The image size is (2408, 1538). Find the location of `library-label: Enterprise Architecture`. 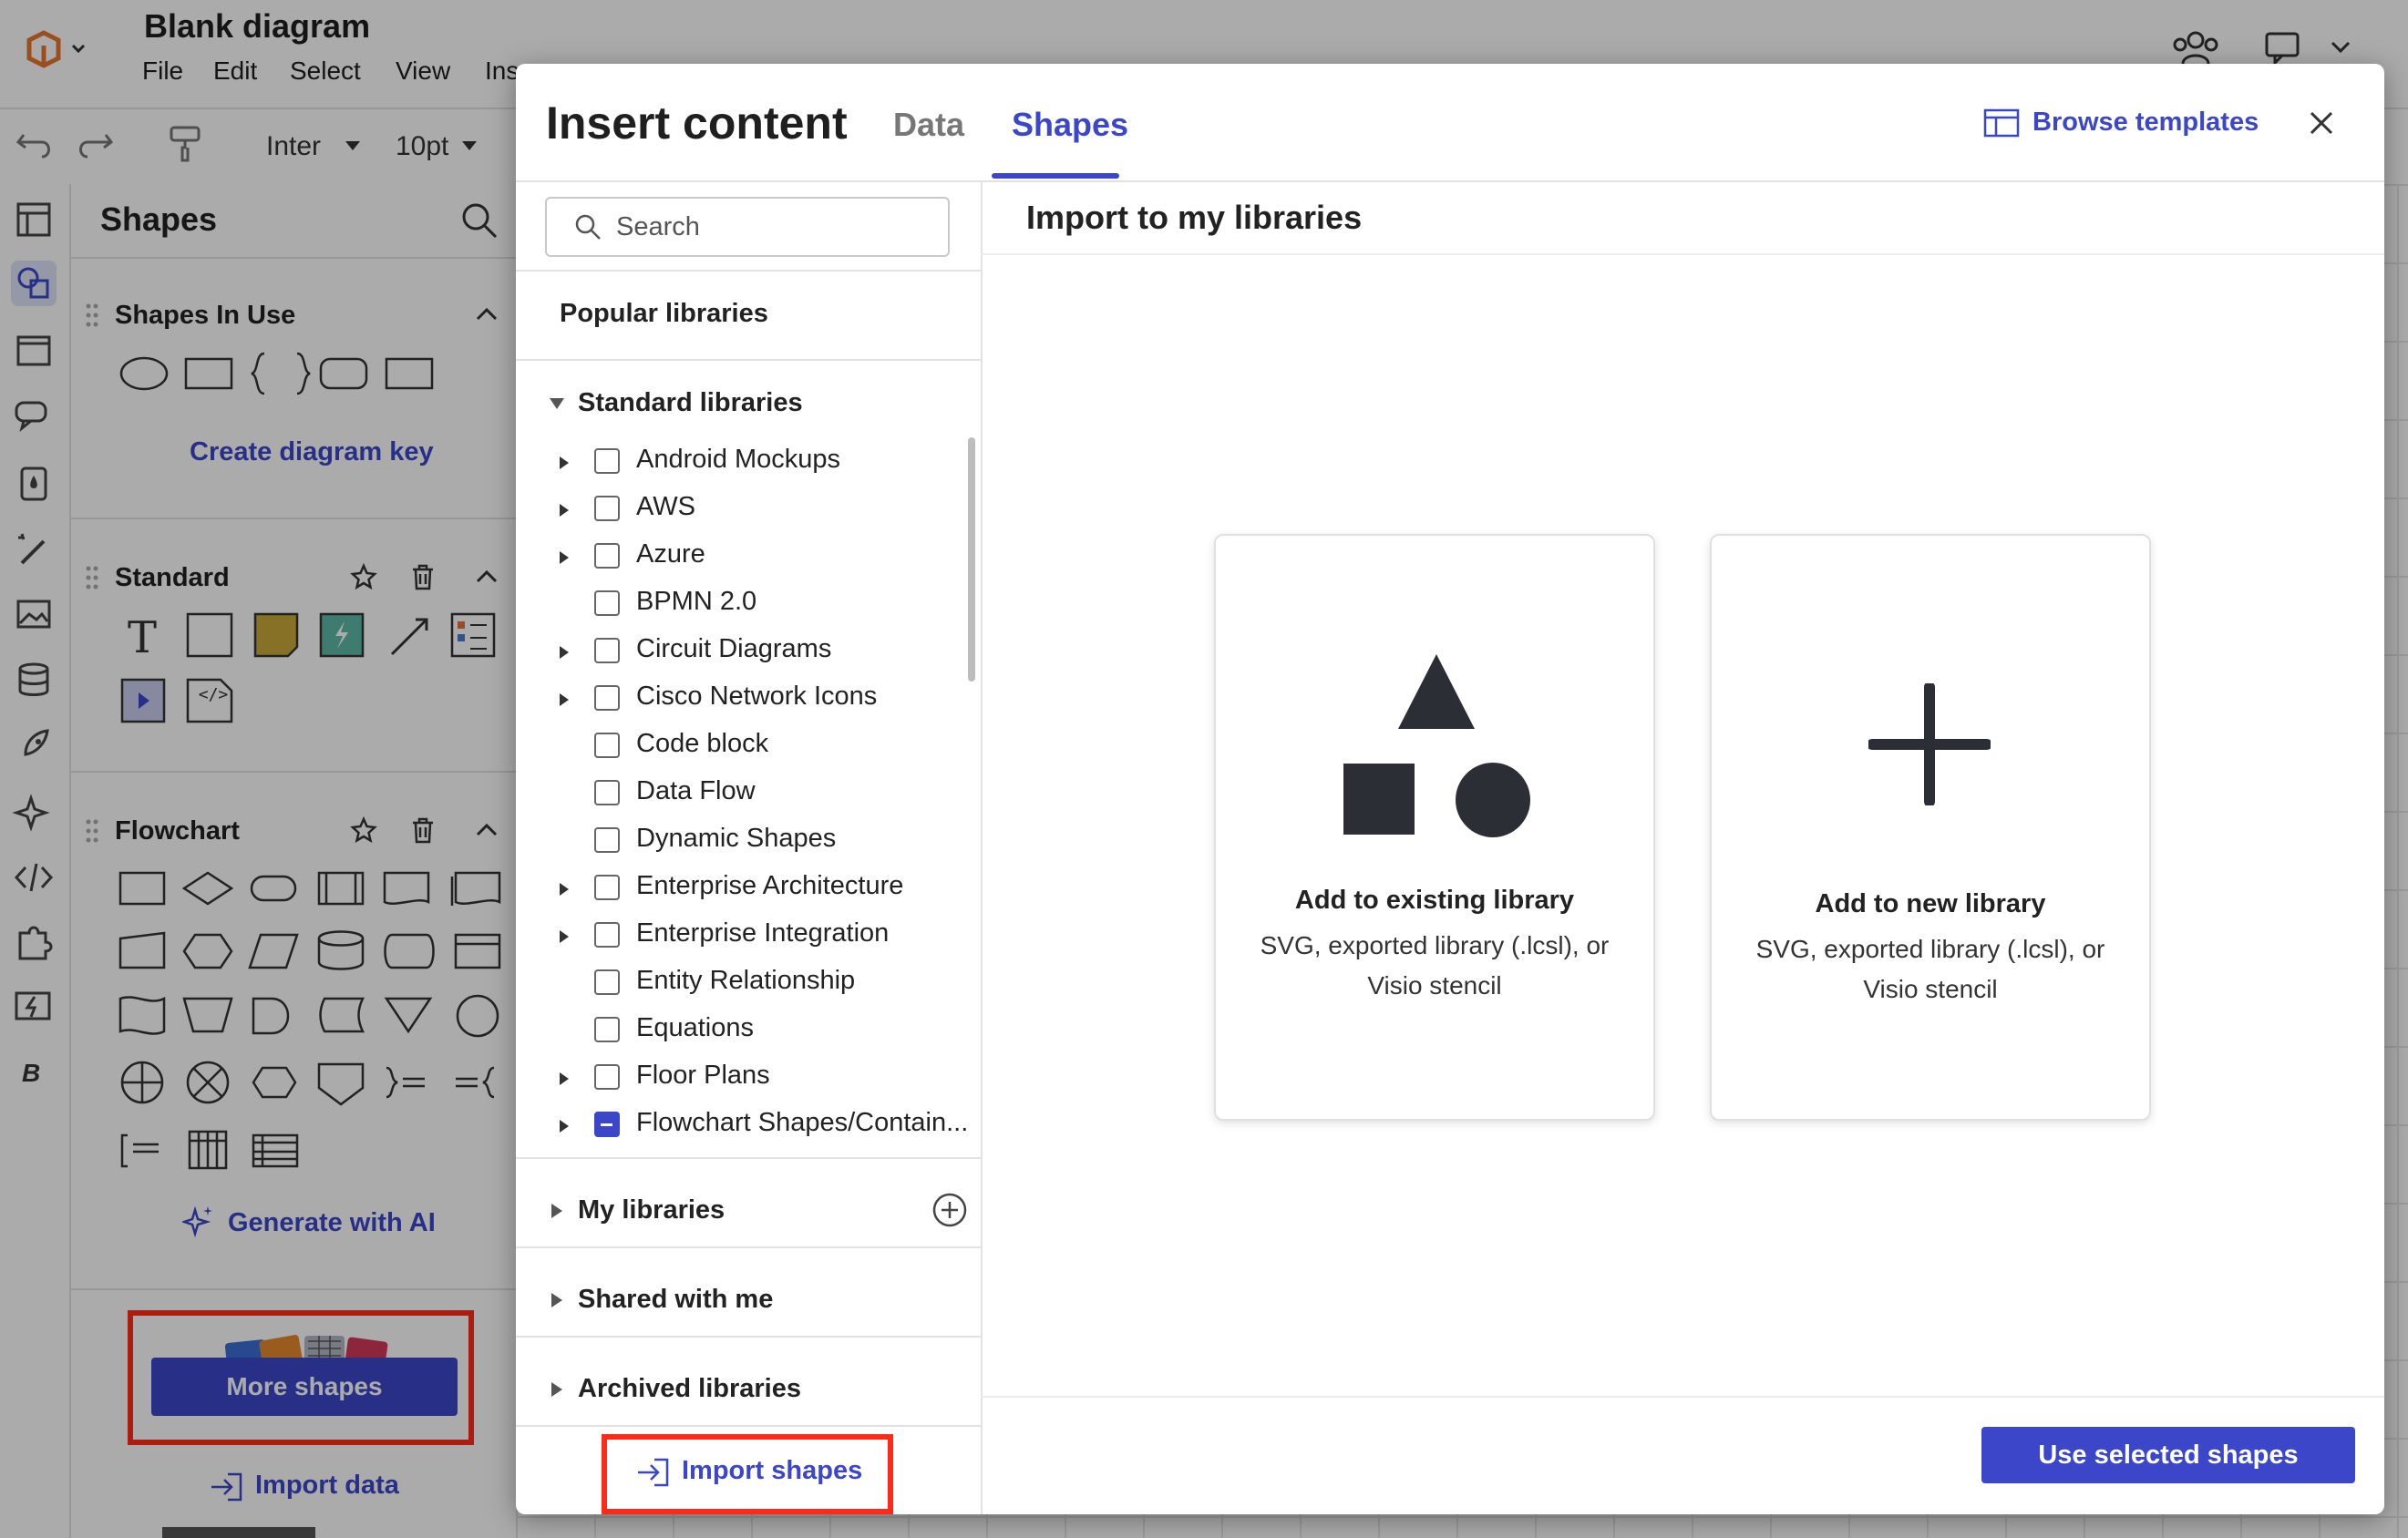

library-label: Enterprise Architecture is located at coordinates (770, 885).